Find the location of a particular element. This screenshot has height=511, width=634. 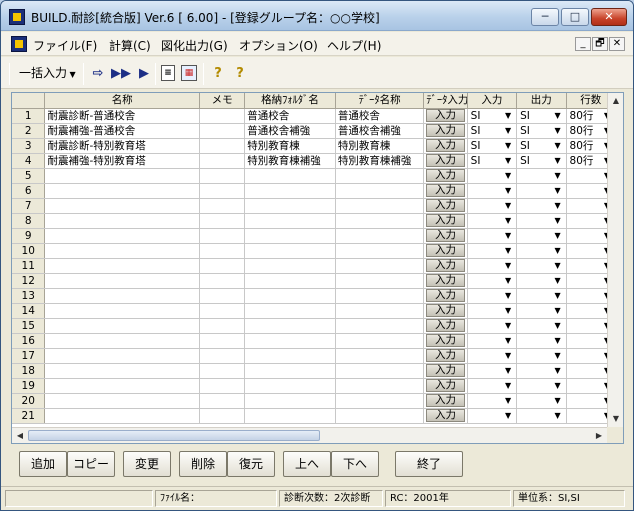

row-number: 15 is located at coordinates (29, 326).